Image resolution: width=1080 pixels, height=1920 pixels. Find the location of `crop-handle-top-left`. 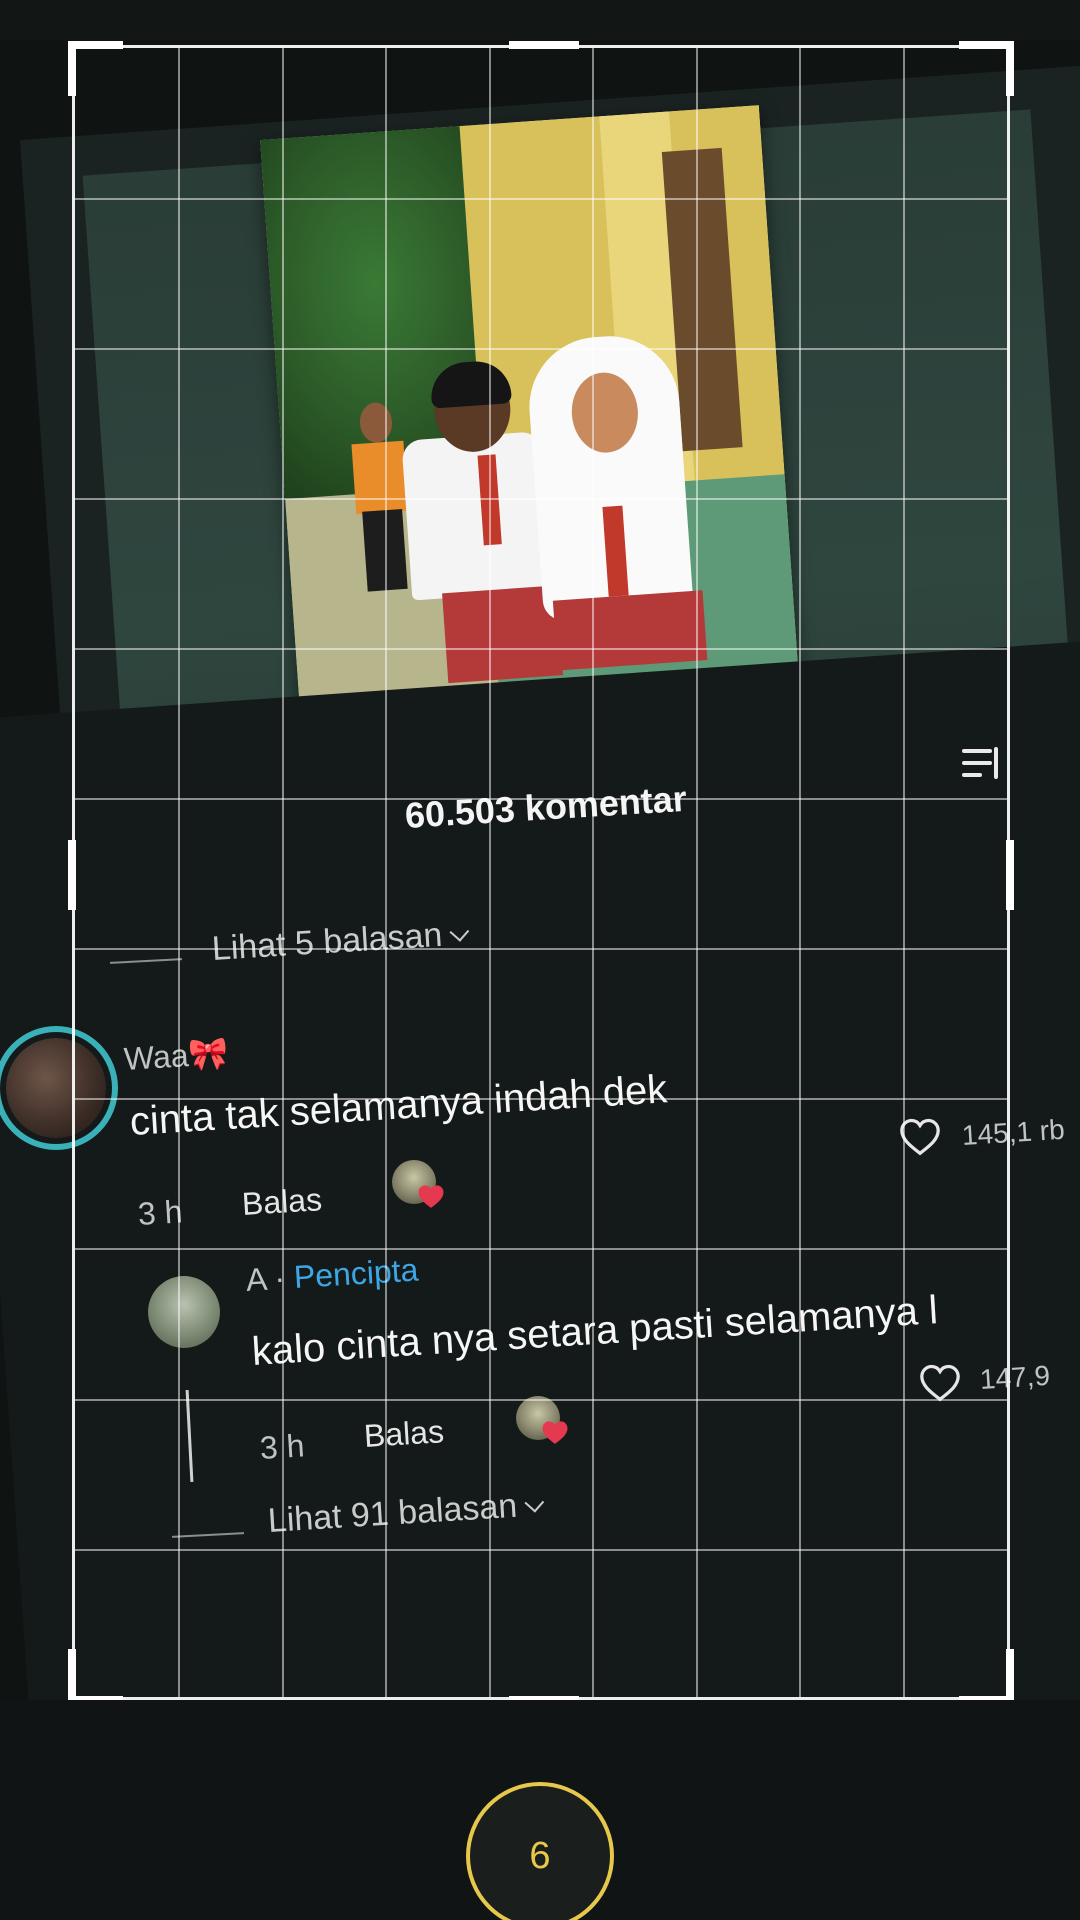

crop-handle-top-left is located at coordinates (95, 68).